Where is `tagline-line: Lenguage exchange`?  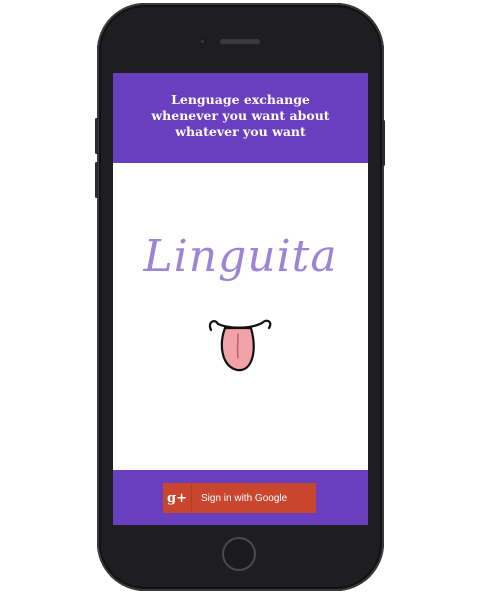
tagline-line: Lenguage exchange is located at coordinates (240, 99).